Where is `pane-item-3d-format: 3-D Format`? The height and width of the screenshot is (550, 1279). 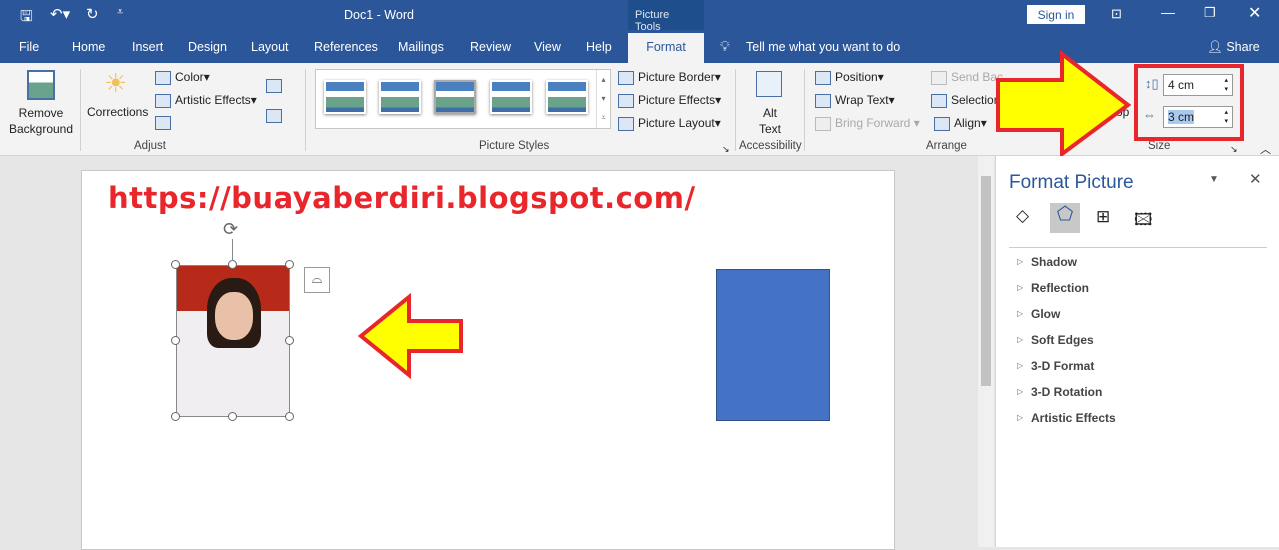 pane-item-3d-format: 3-D Format is located at coordinates (1055, 366).